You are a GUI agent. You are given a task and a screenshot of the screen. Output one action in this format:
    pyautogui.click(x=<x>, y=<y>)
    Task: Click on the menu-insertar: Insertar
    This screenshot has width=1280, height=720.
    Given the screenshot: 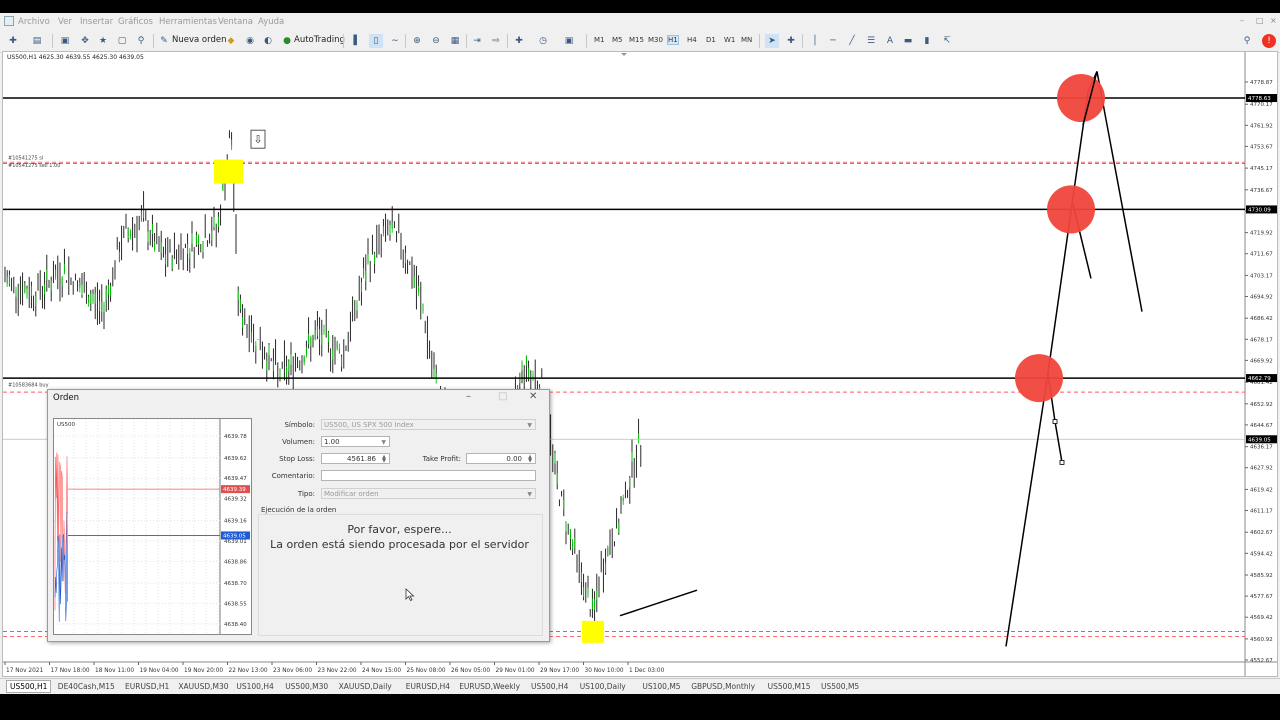 What is the action you would take?
    pyautogui.click(x=96, y=22)
    